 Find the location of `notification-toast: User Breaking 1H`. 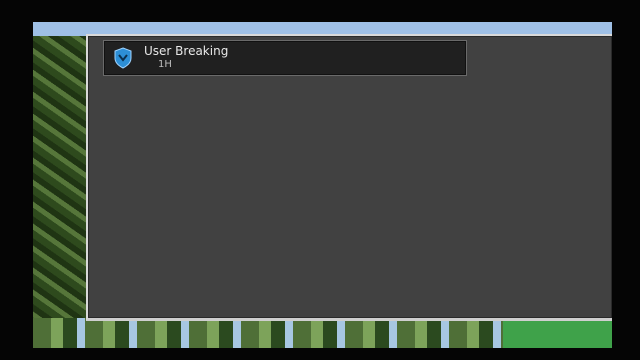

notification-toast: User Breaking 1H is located at coordinates (285, 58).